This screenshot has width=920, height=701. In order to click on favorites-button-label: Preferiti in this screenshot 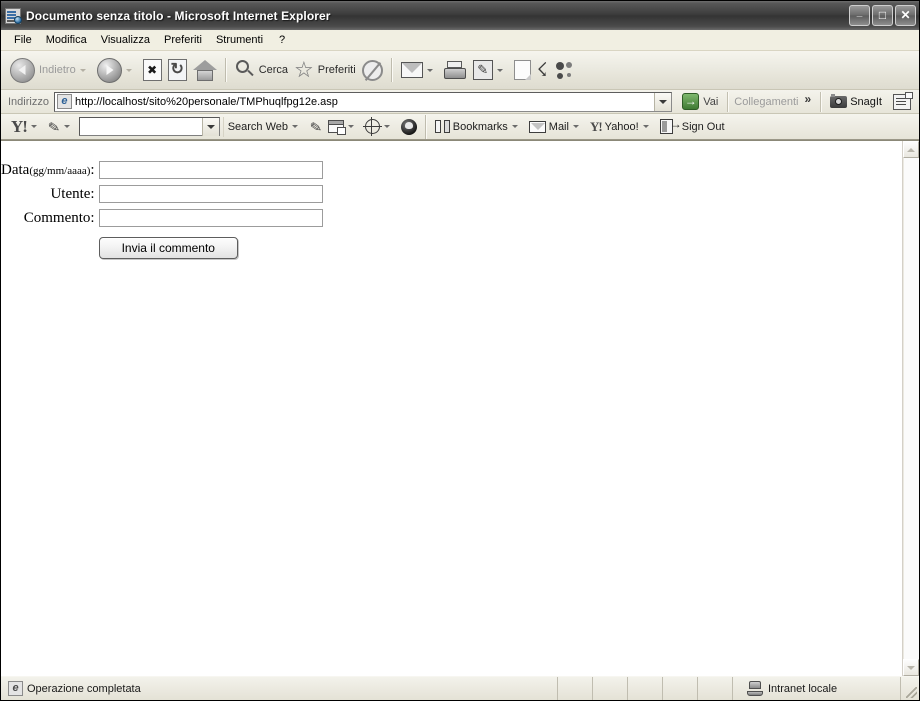, I will do `click(336, 70)`.